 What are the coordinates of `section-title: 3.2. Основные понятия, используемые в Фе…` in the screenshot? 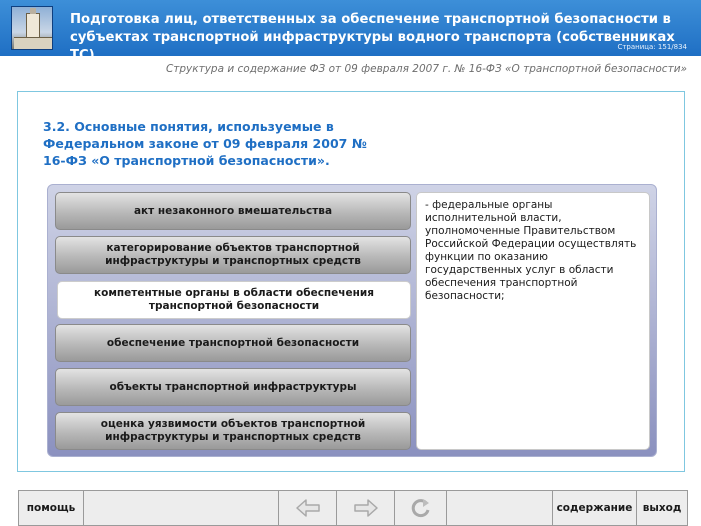 It's located at (205, 143).